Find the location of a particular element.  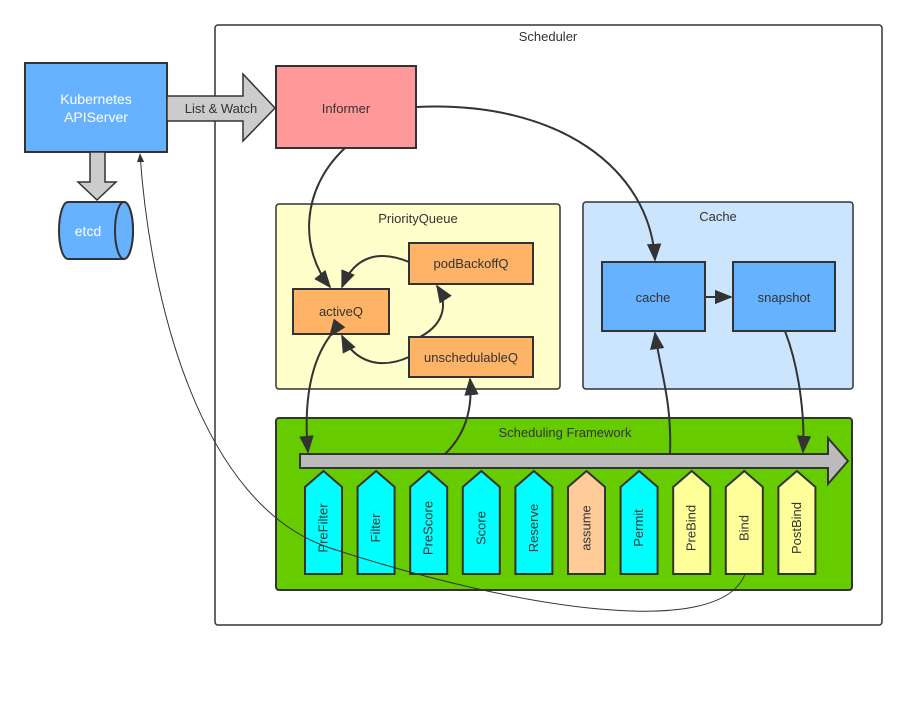

apiserver-node: Kubernetes APIServer is located at coordinates (96, 107).